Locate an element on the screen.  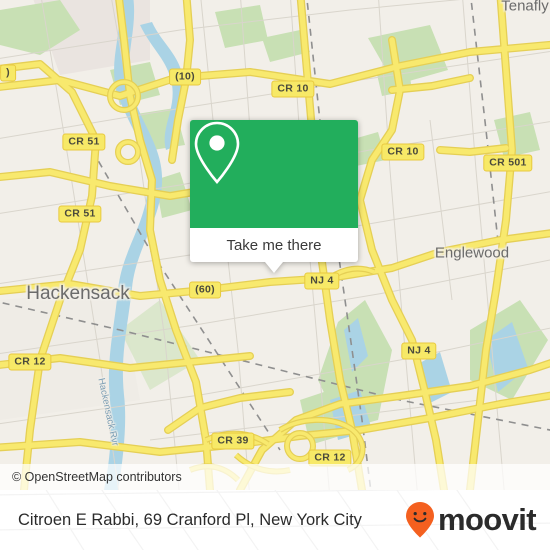
road-shield: CR 39 is located at coordinates (233, 441).